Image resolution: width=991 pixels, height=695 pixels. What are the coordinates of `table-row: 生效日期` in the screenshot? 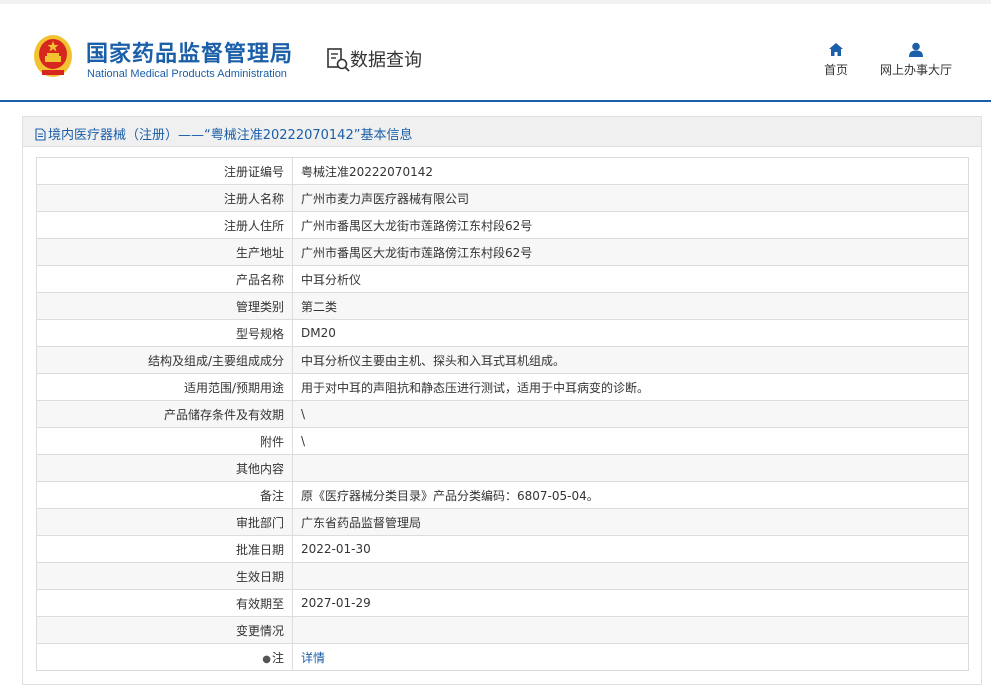 It's located at (502, 576).